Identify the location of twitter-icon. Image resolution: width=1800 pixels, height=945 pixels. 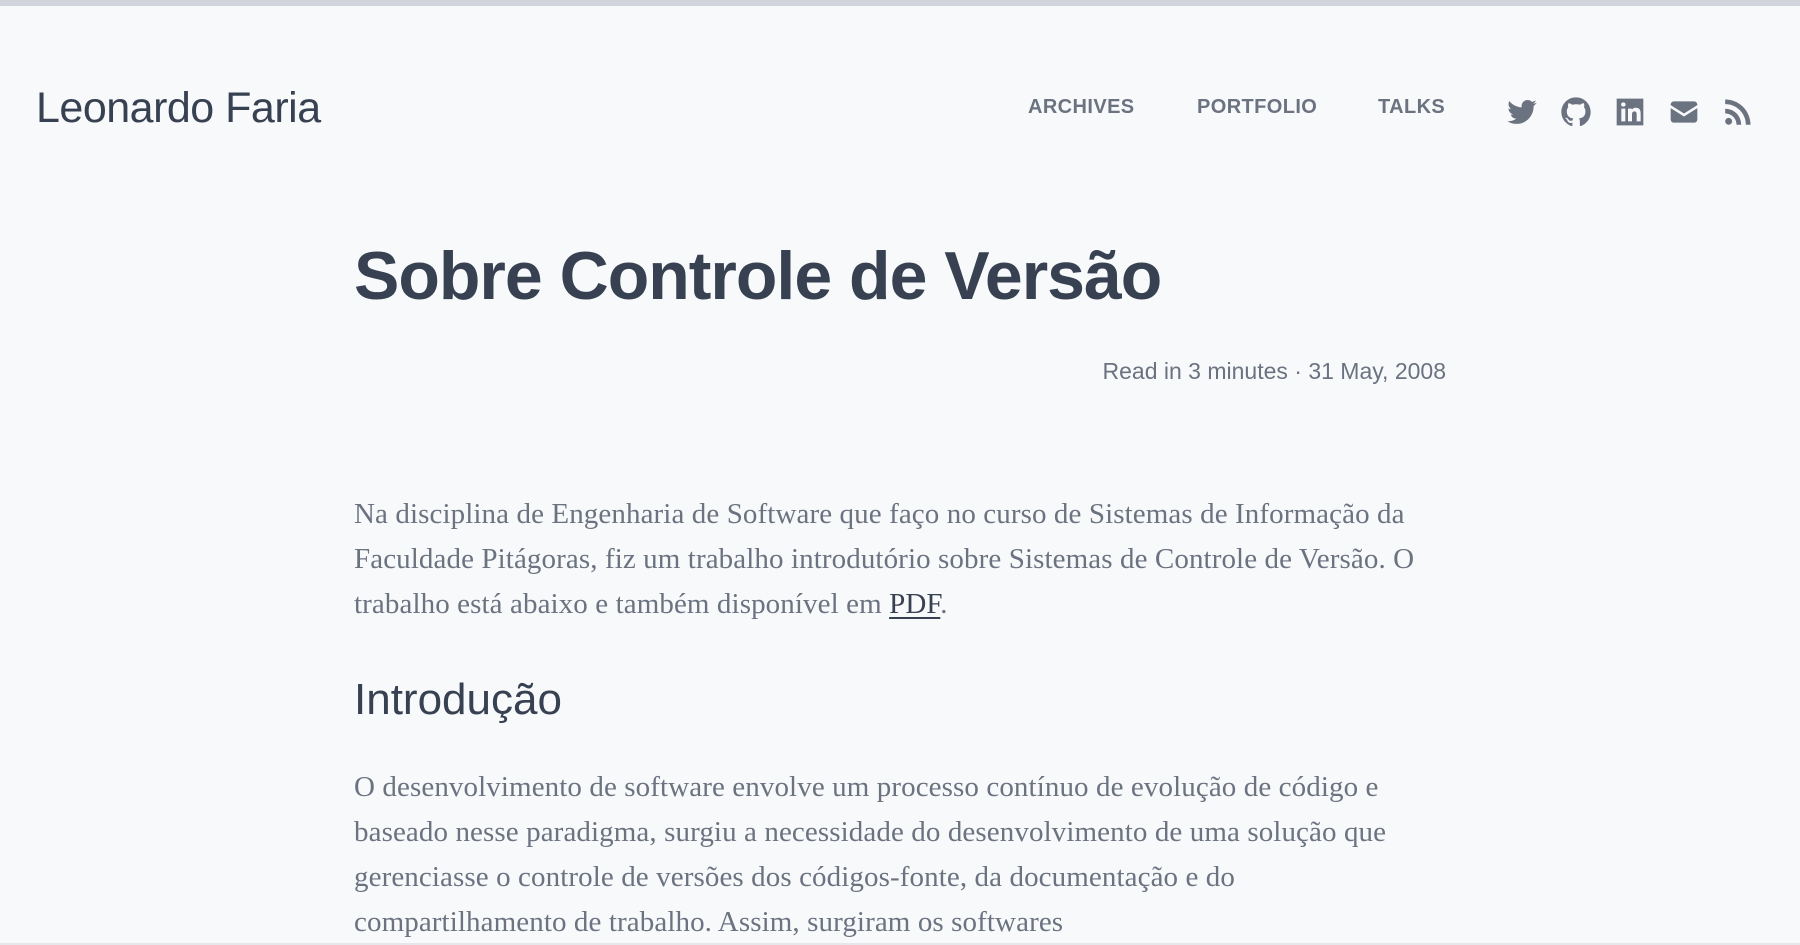
(1522, 112).